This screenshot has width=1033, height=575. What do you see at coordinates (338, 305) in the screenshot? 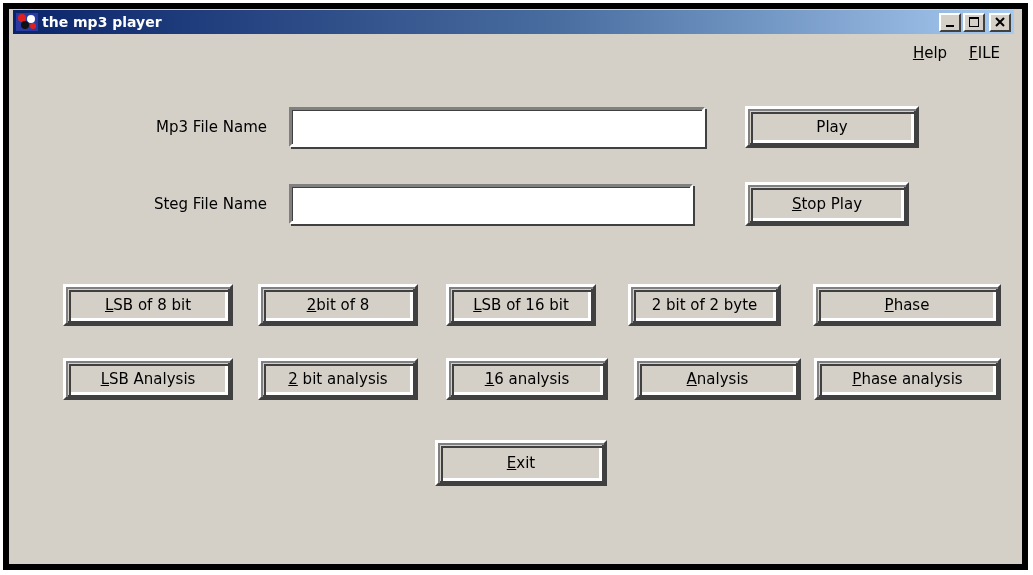
I see `method-button: 2bit of 8` at bounding box center [338, 305].